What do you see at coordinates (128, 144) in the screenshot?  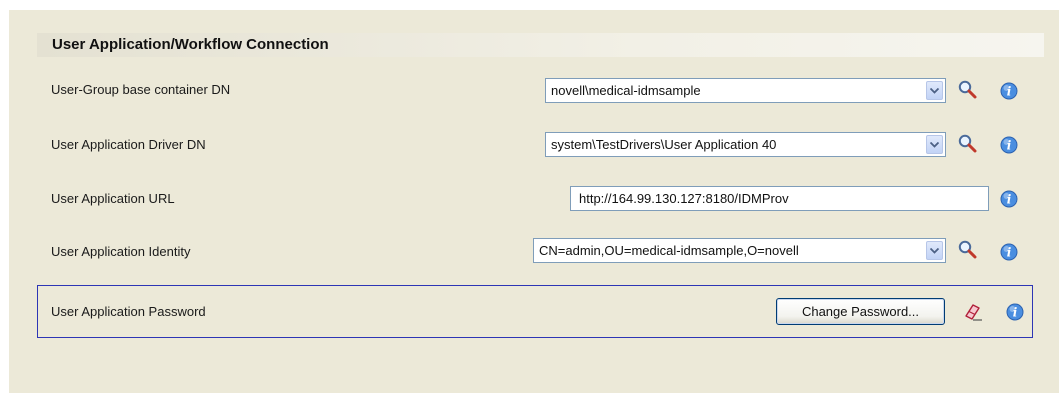 I see `driver-dn-label: User Application Driver DN` at bounding box center [128, 144].